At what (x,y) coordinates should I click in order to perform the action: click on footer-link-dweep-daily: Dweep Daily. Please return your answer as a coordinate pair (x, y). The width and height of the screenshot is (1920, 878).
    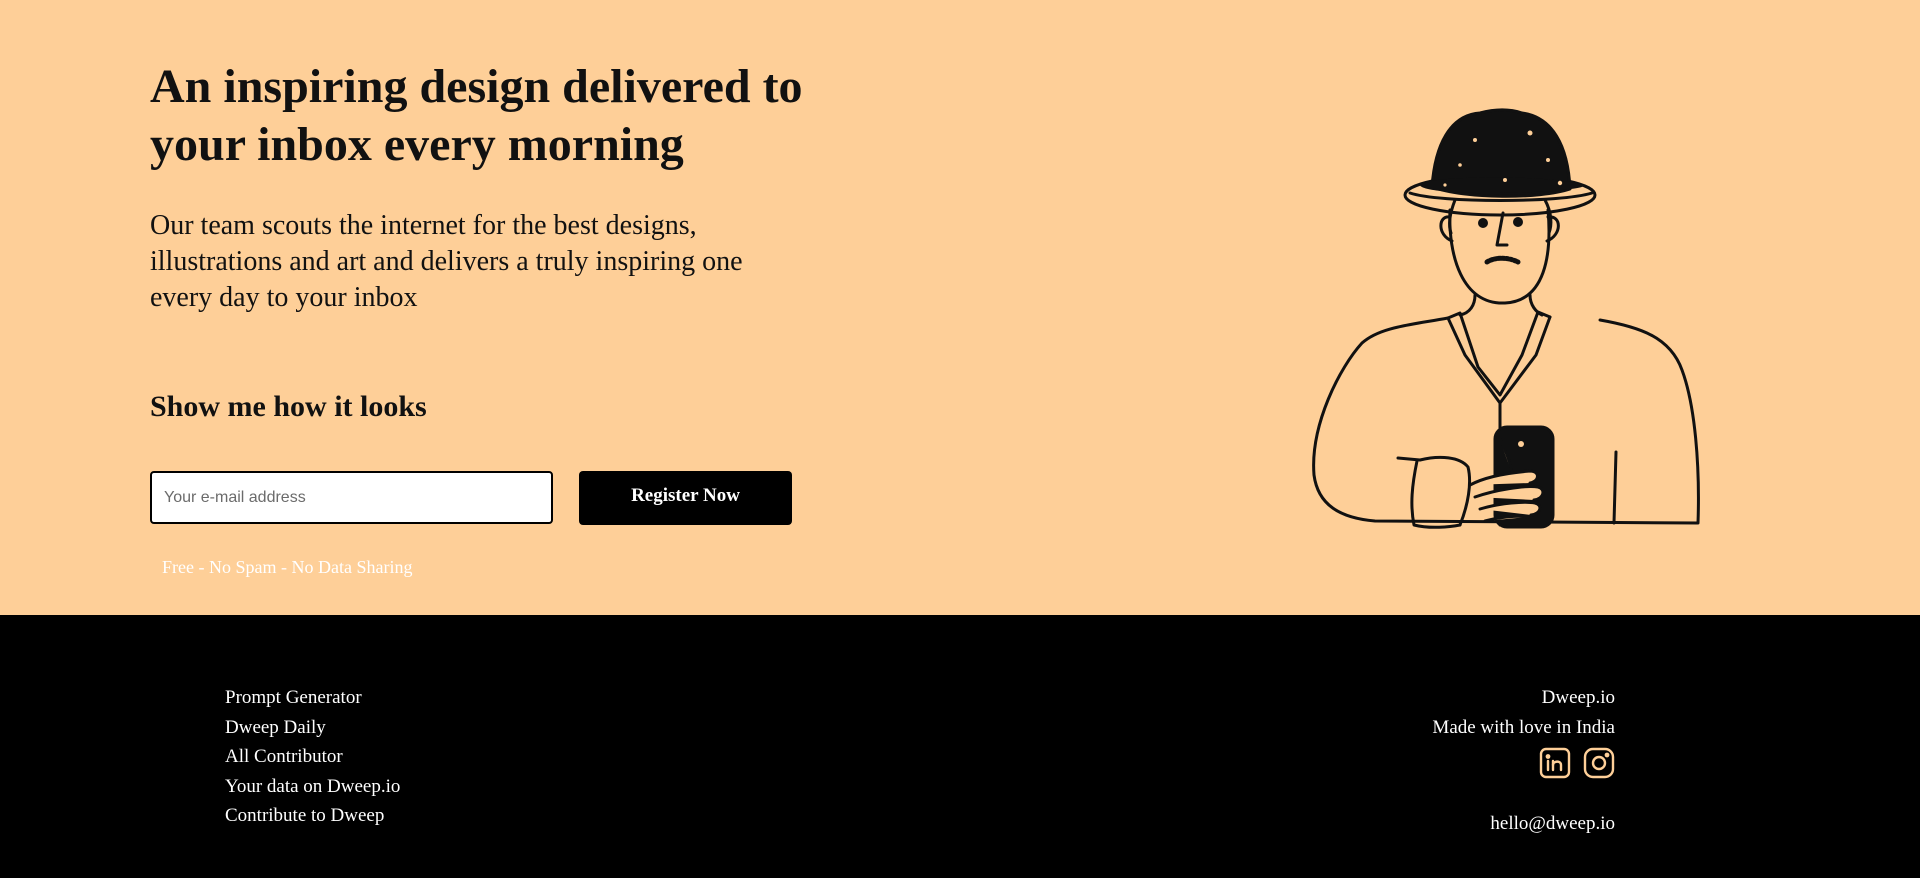
    Looking at the image, I should click on (312, 728).